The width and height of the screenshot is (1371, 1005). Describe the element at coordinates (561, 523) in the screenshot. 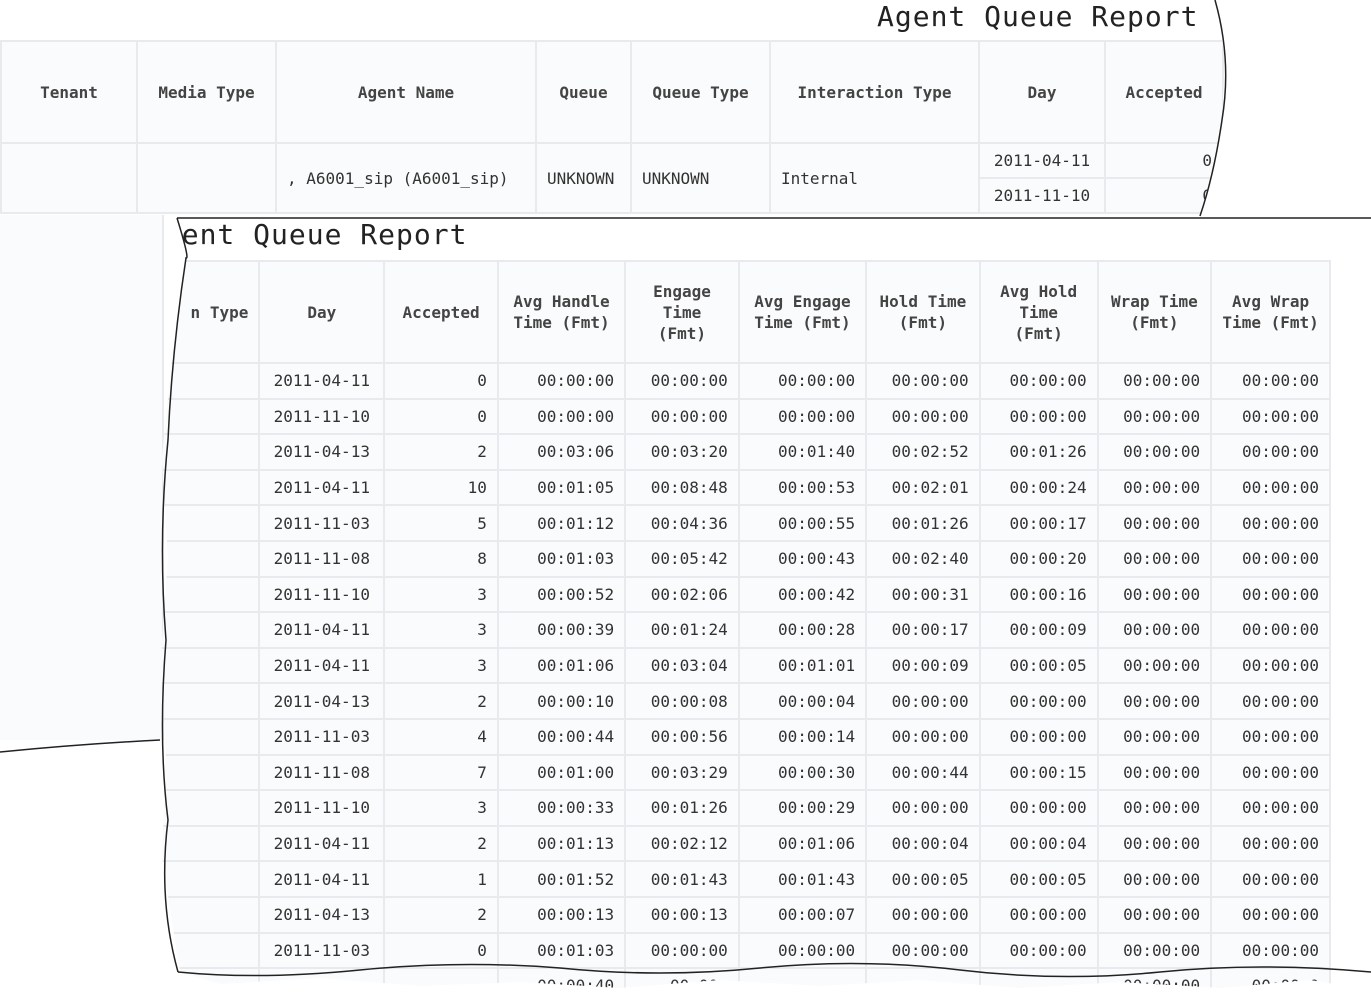

I see `avg-handle-time-cell: 00:01:12` at that location.